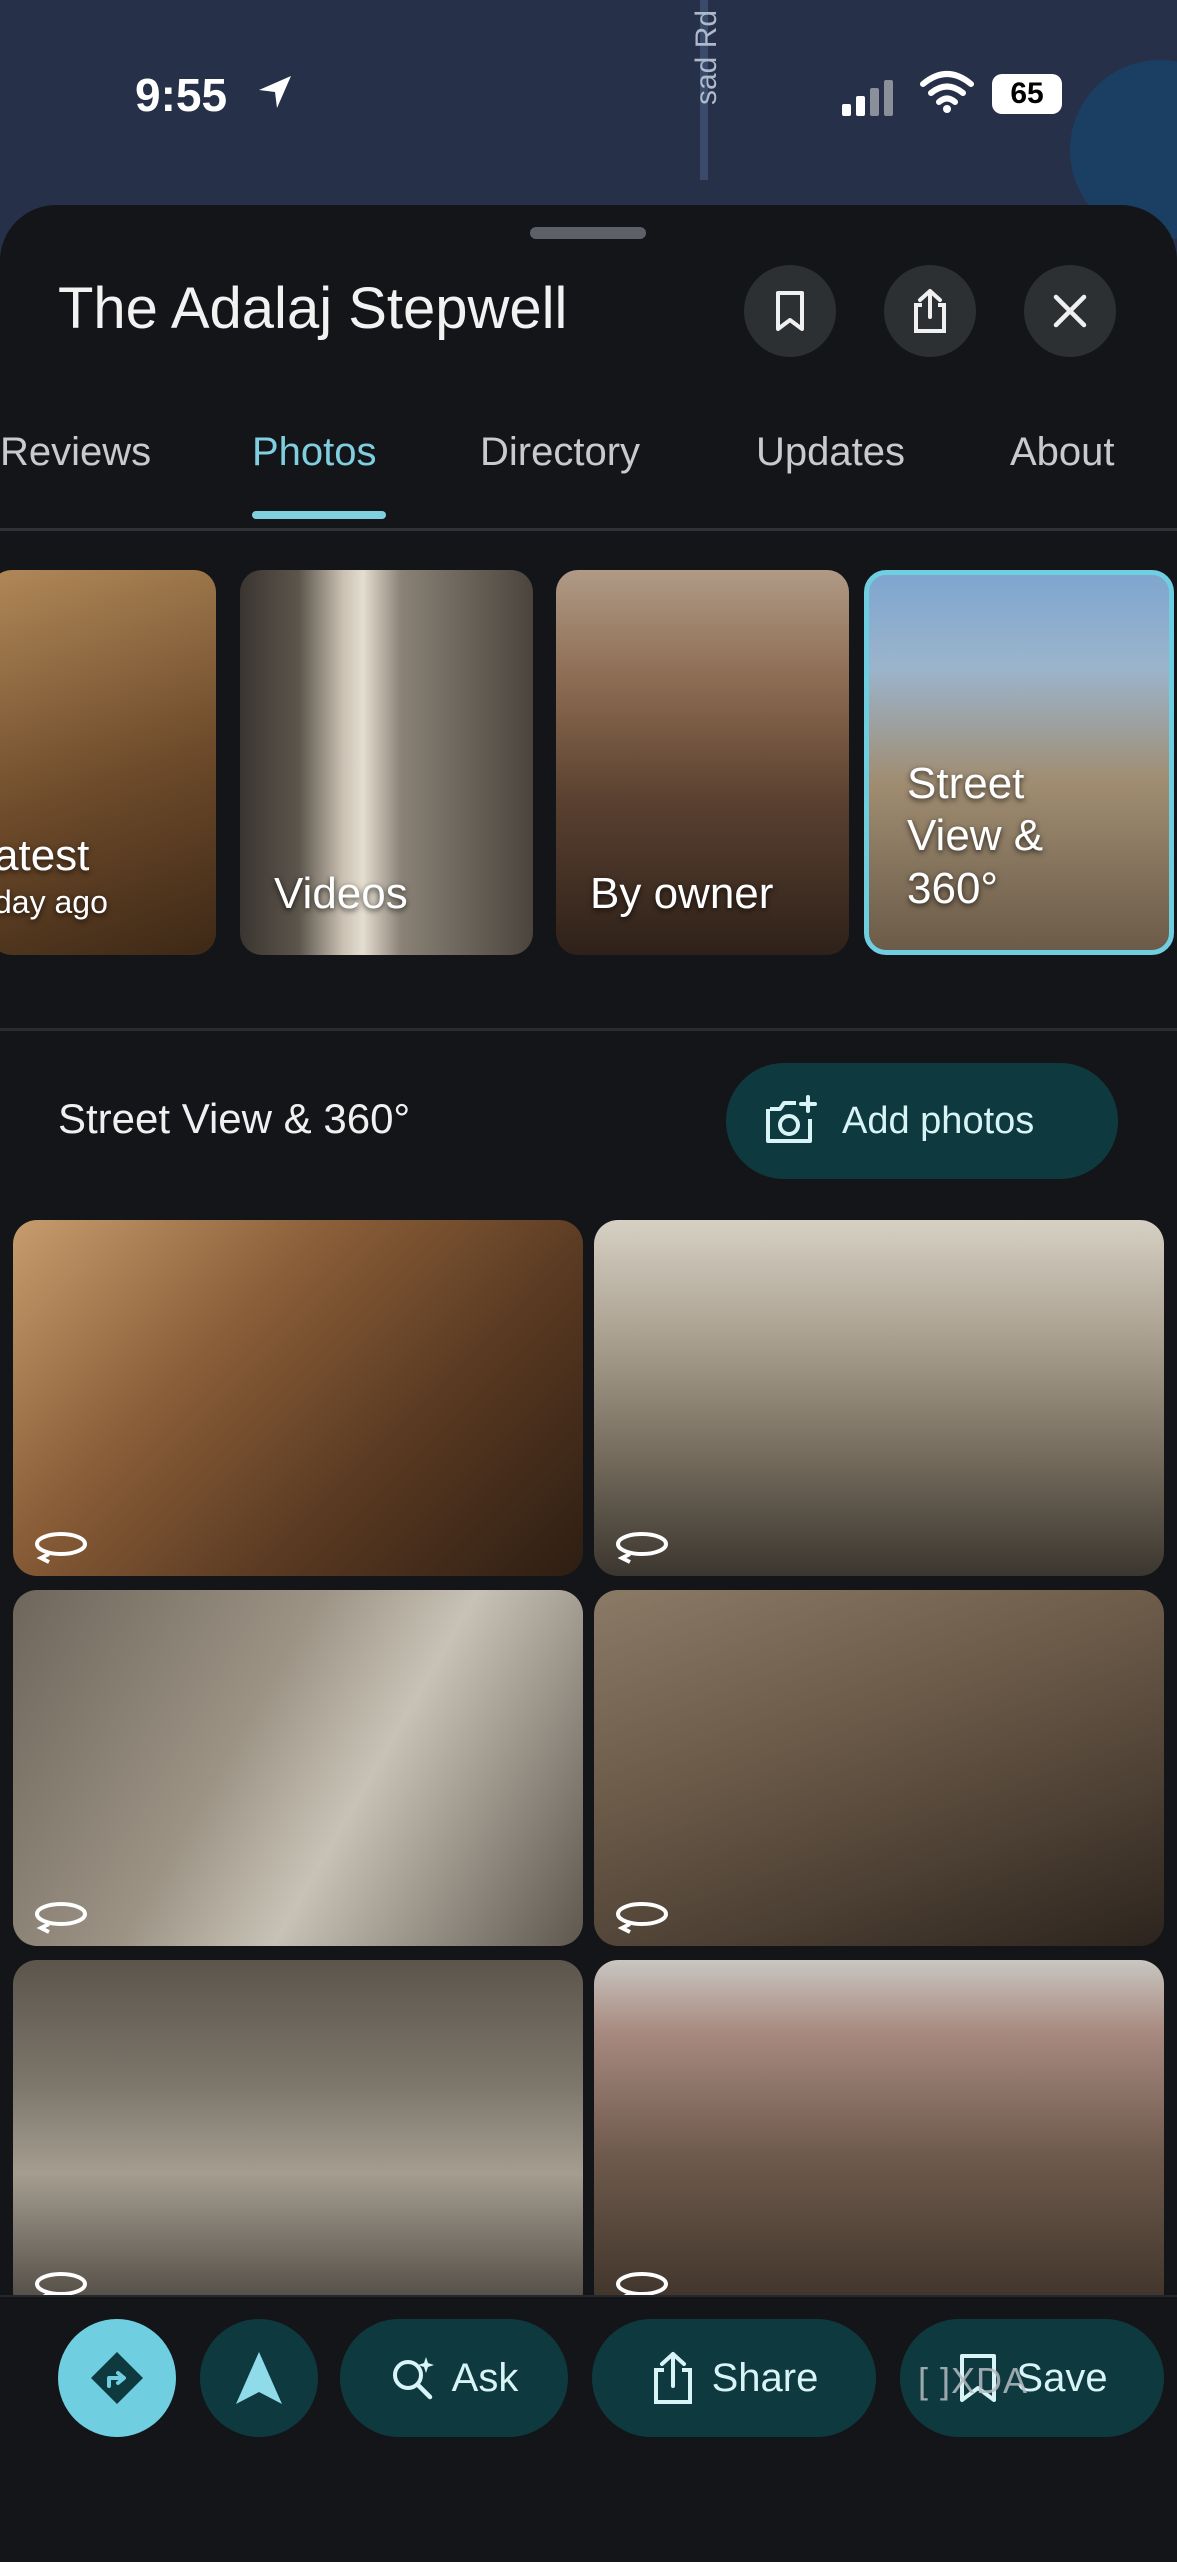 The height and width of the screenshot is (2562, 1177). Describe the element at coordinates (386, 762) in the screenshot. I see `category-videos: Videos` at that location.